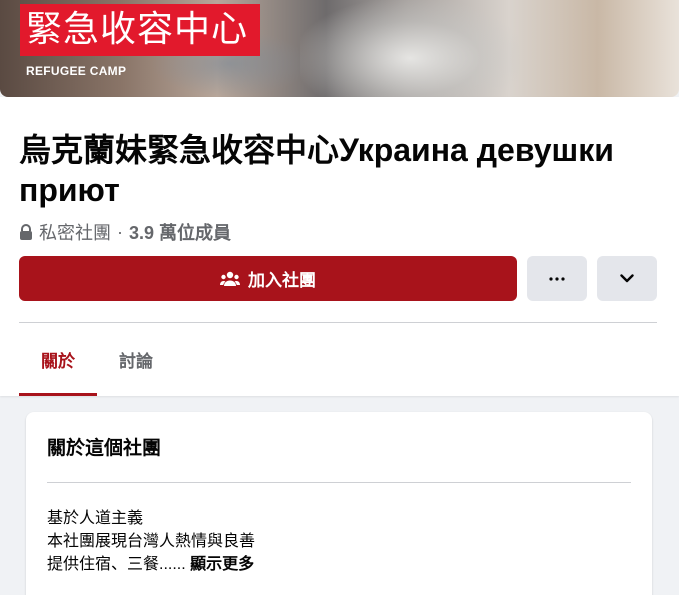 This screenshot has height=595, width=679. I want to click on about-line: 基於人道主義, so click(95, 518).